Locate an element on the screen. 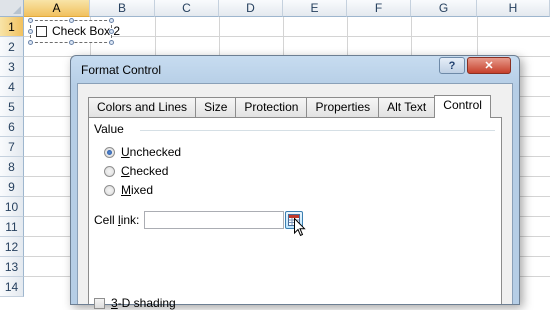 This screenshot has width=550, height=310. close-button: ✕ is located at coordinates (489, 65).